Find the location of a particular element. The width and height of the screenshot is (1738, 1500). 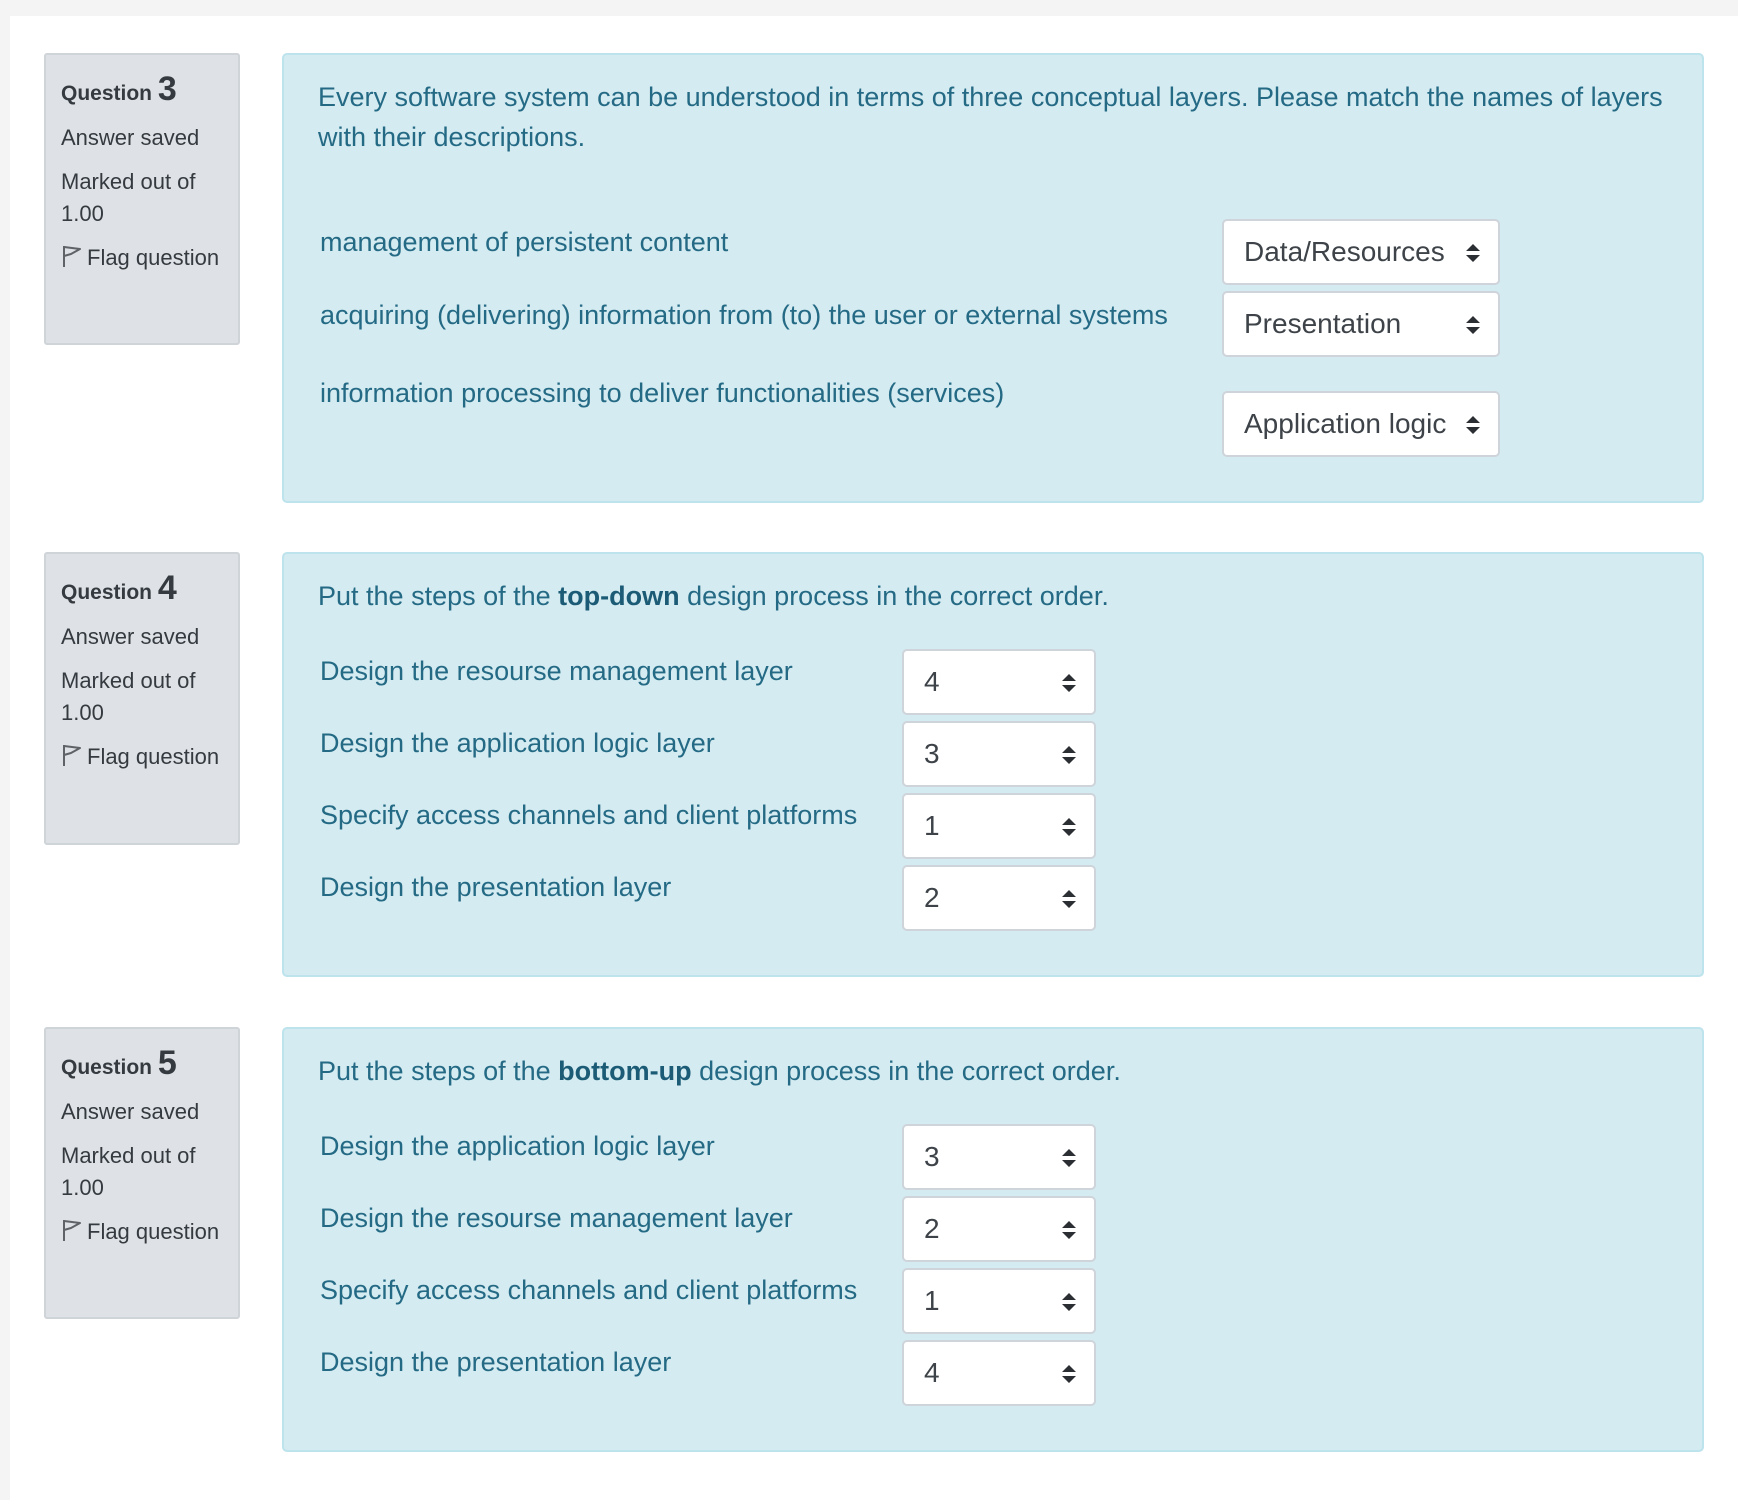

select-value: Presentation is located at coordinates (1323, 323).